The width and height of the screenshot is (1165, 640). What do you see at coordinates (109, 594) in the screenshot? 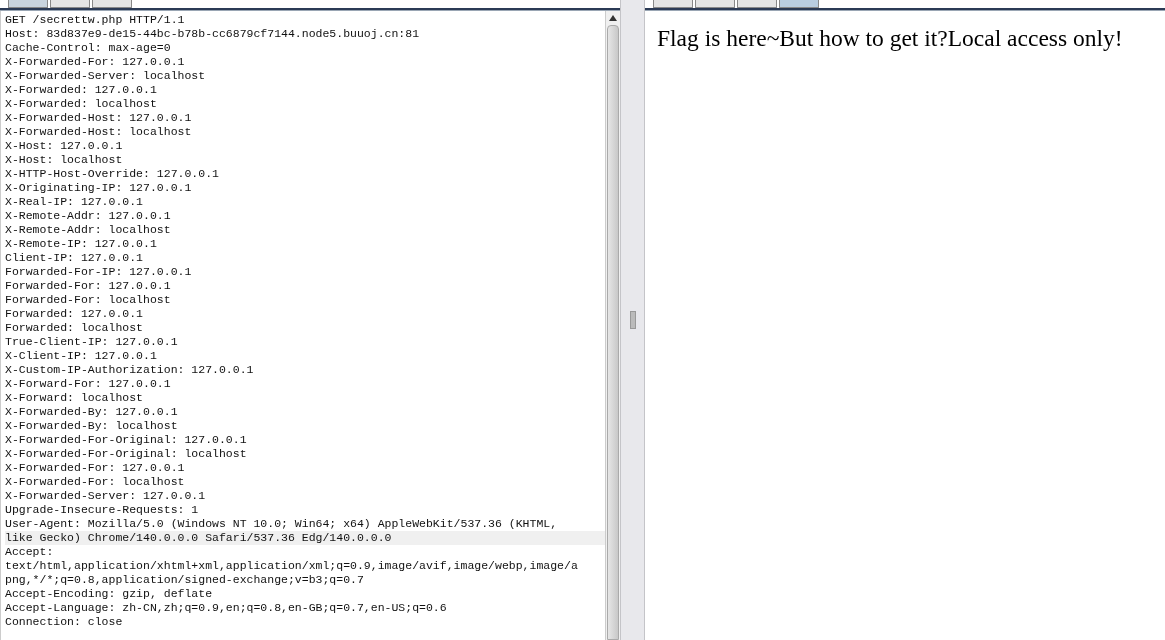
I see `code-line: Accept-Encoding: gzip, deflate` at bounding box center [109, 594].